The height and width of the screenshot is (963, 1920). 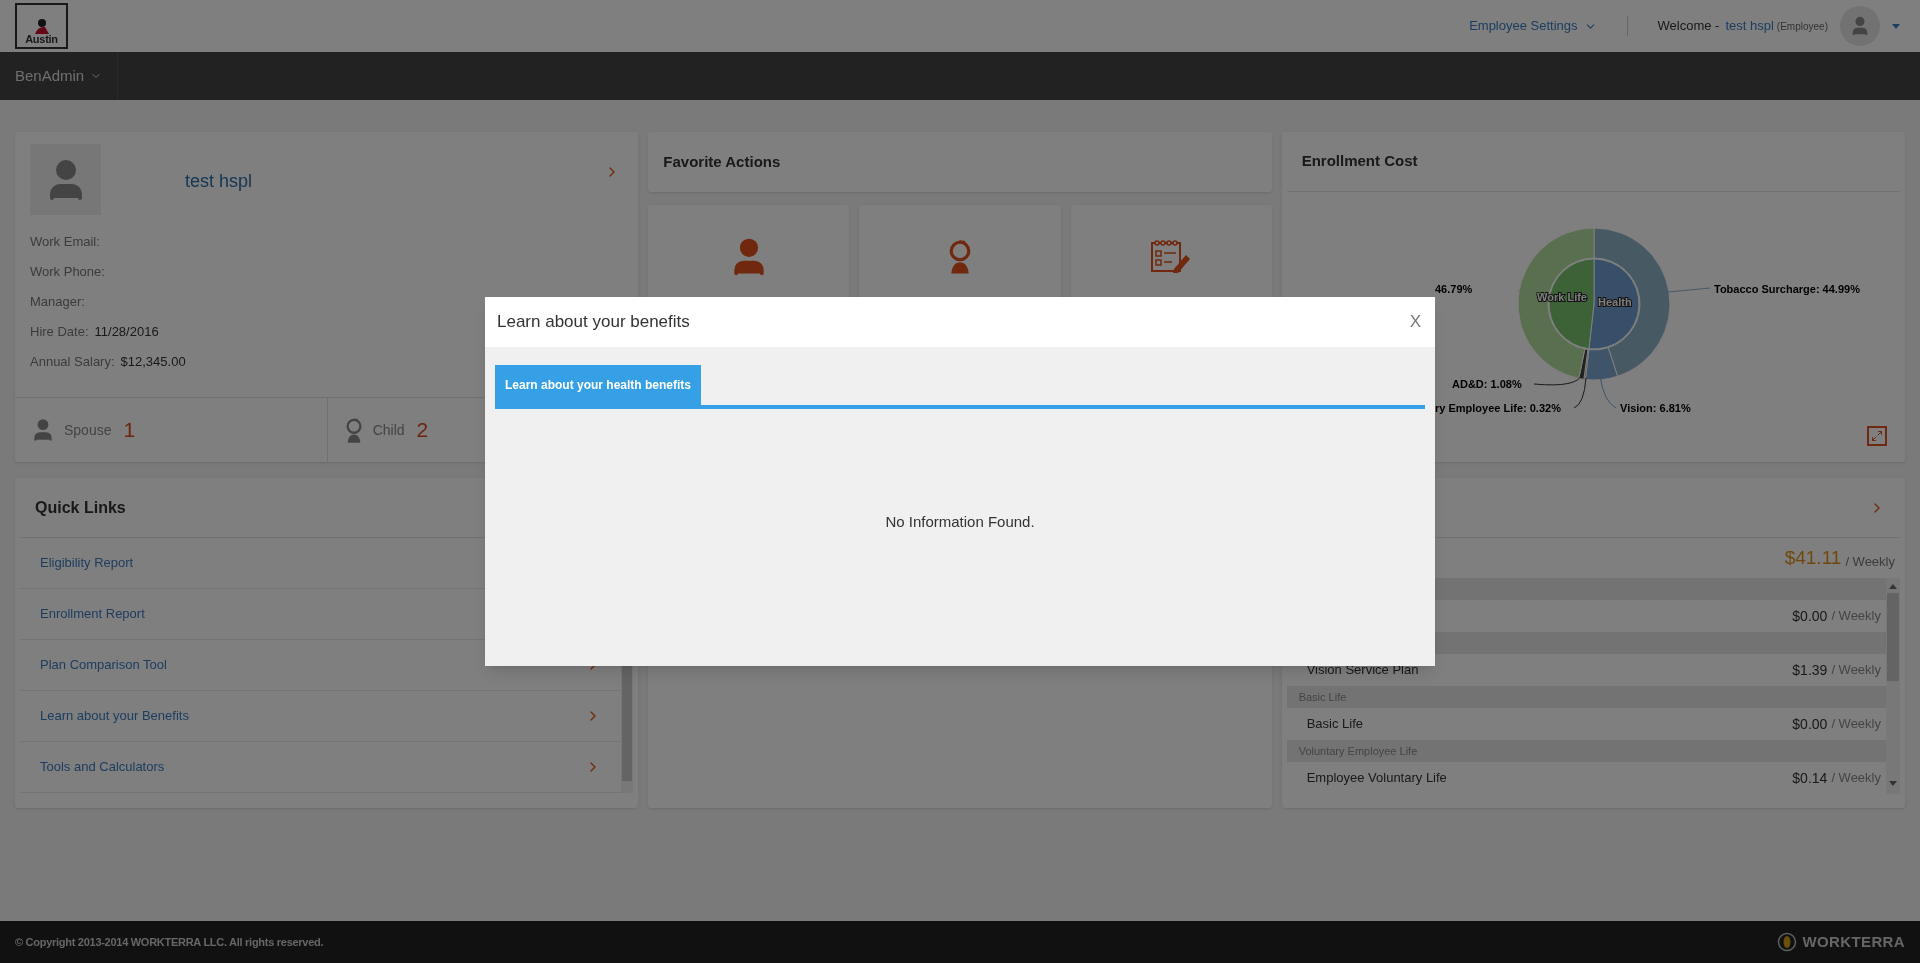 What do you see at coordinates (129, 430) in the screenshot?
I see `dependent-count: 1` at bounding box center [129, 430].